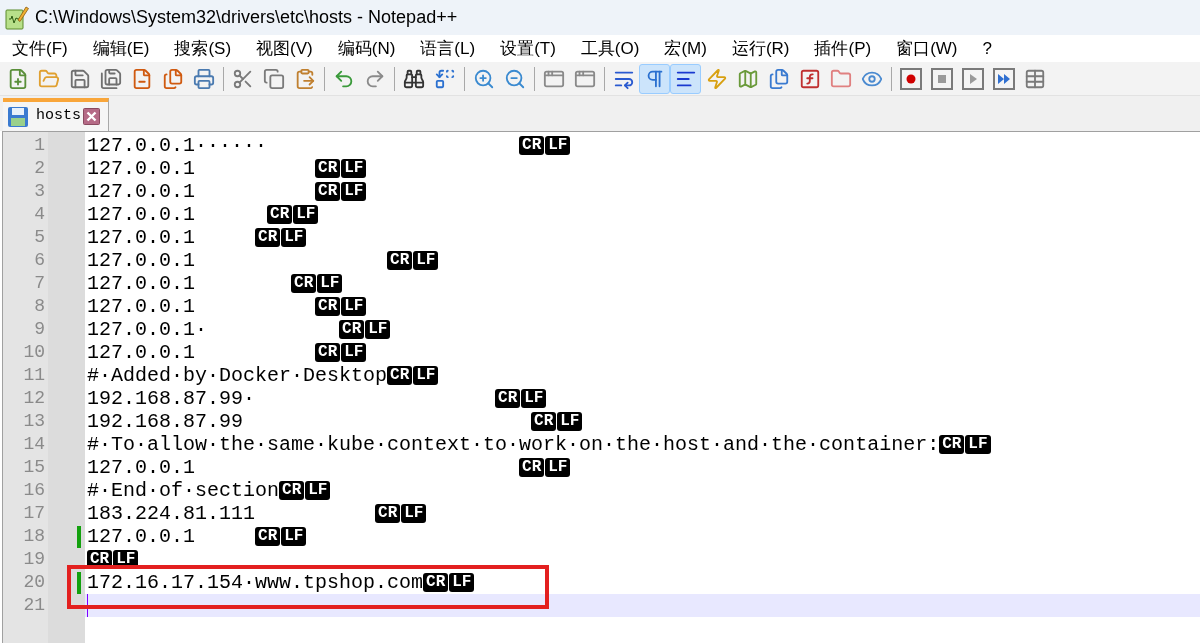 The image size is (1200, 643). Describe the element at coordinates (34, 467) in the screenshot. I see `line-number: 15` at that location.